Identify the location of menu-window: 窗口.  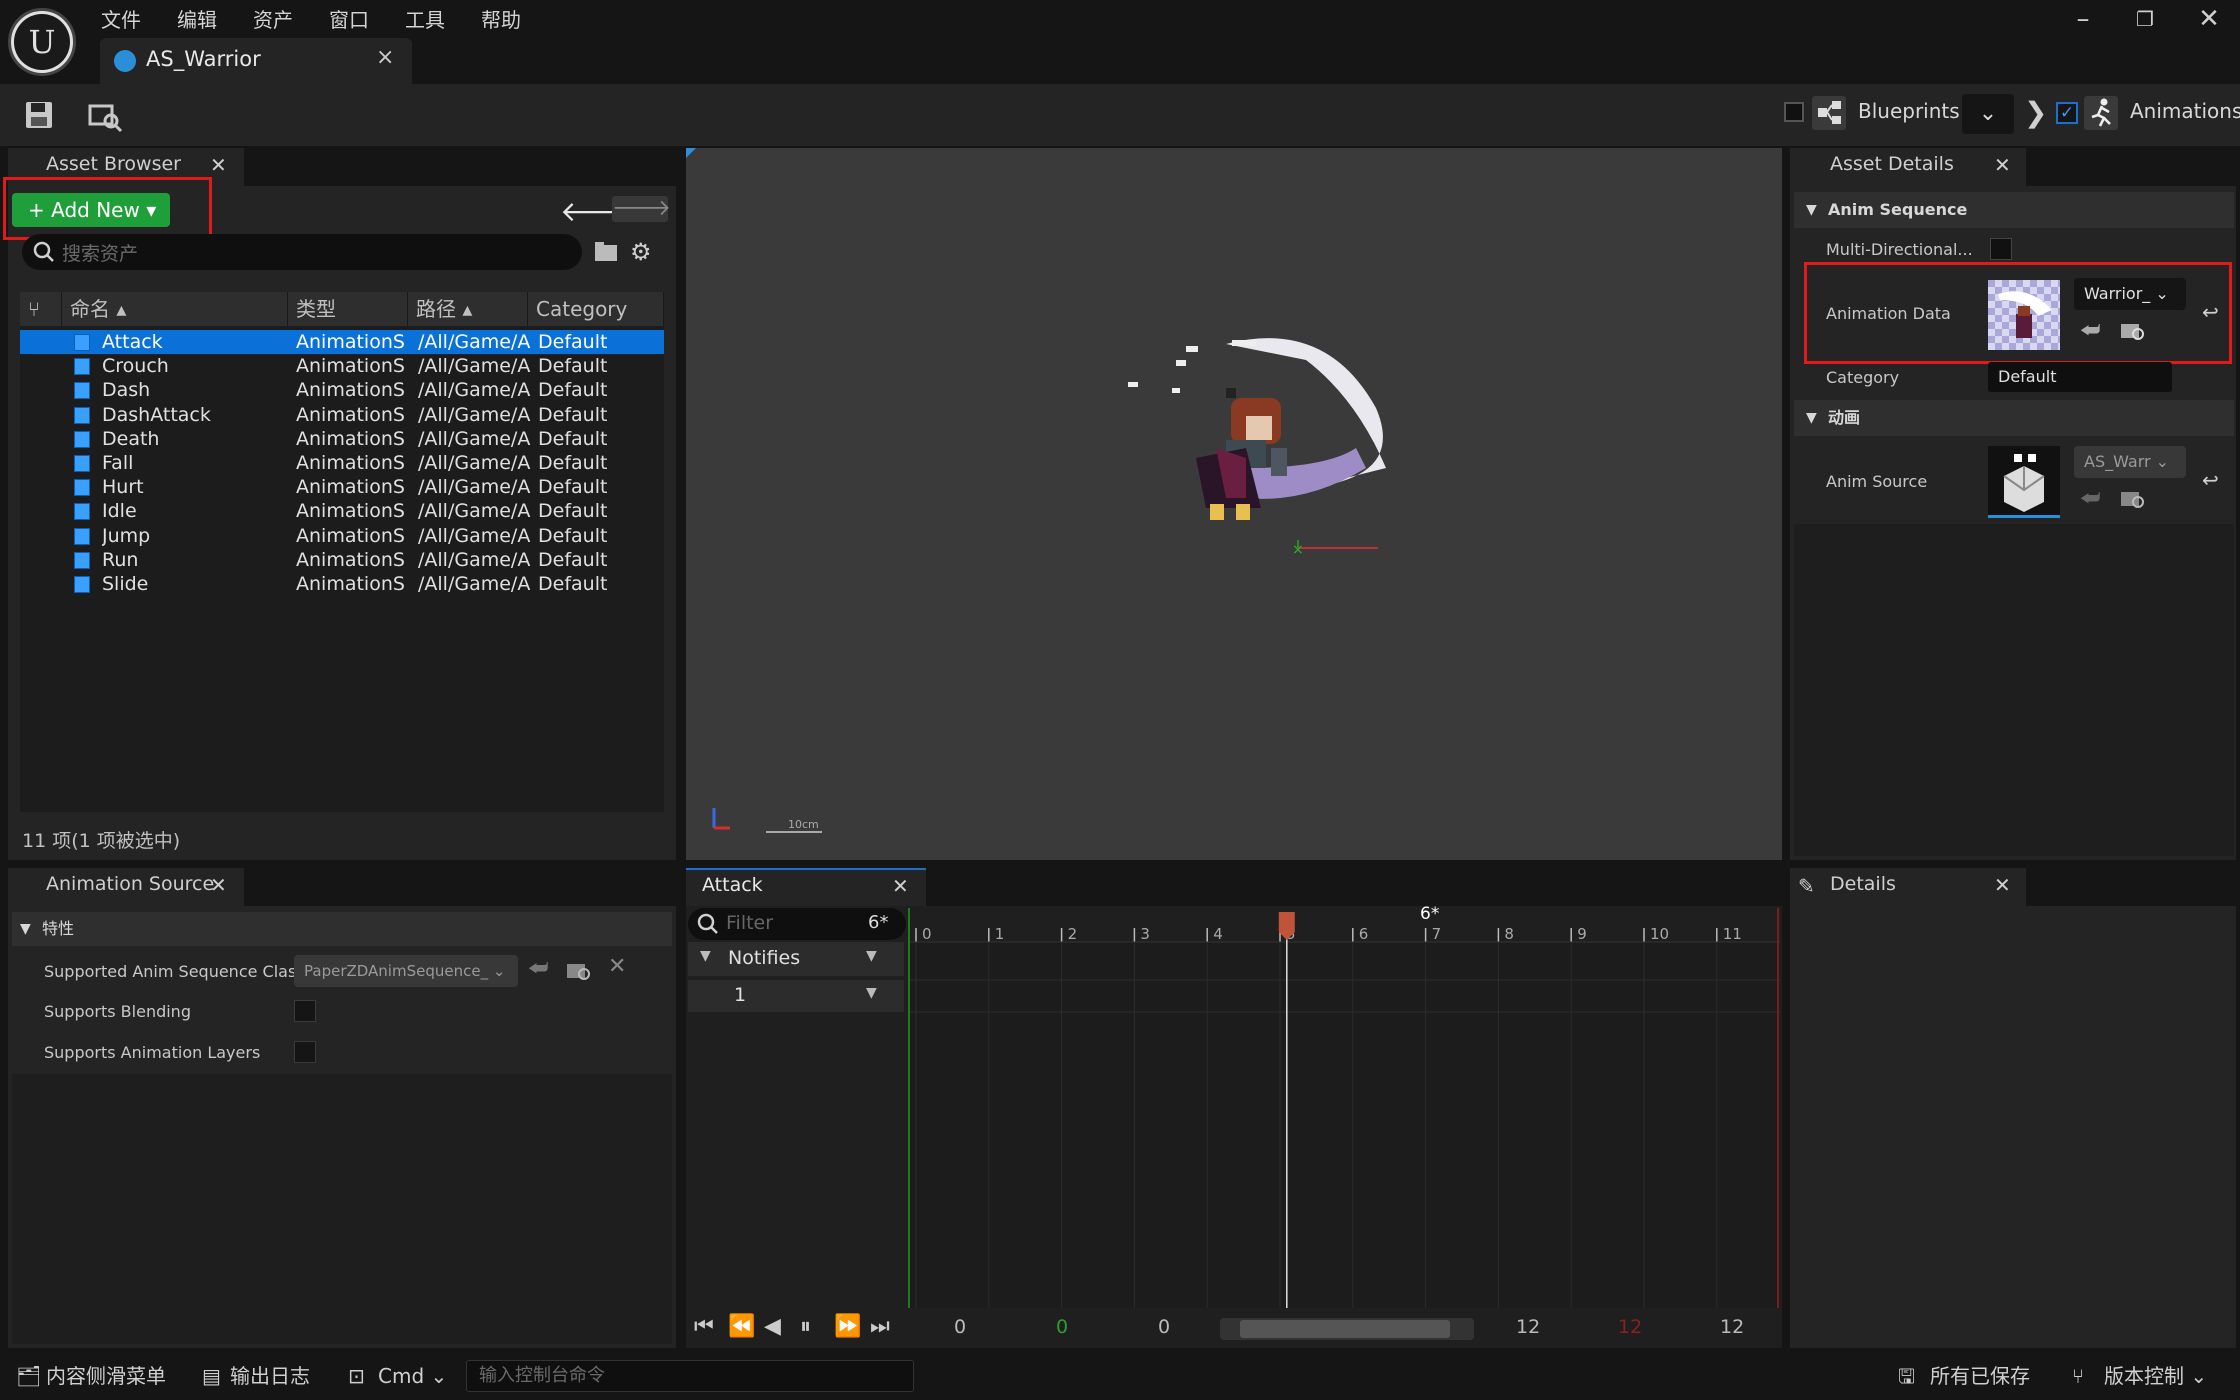
(349, 18).